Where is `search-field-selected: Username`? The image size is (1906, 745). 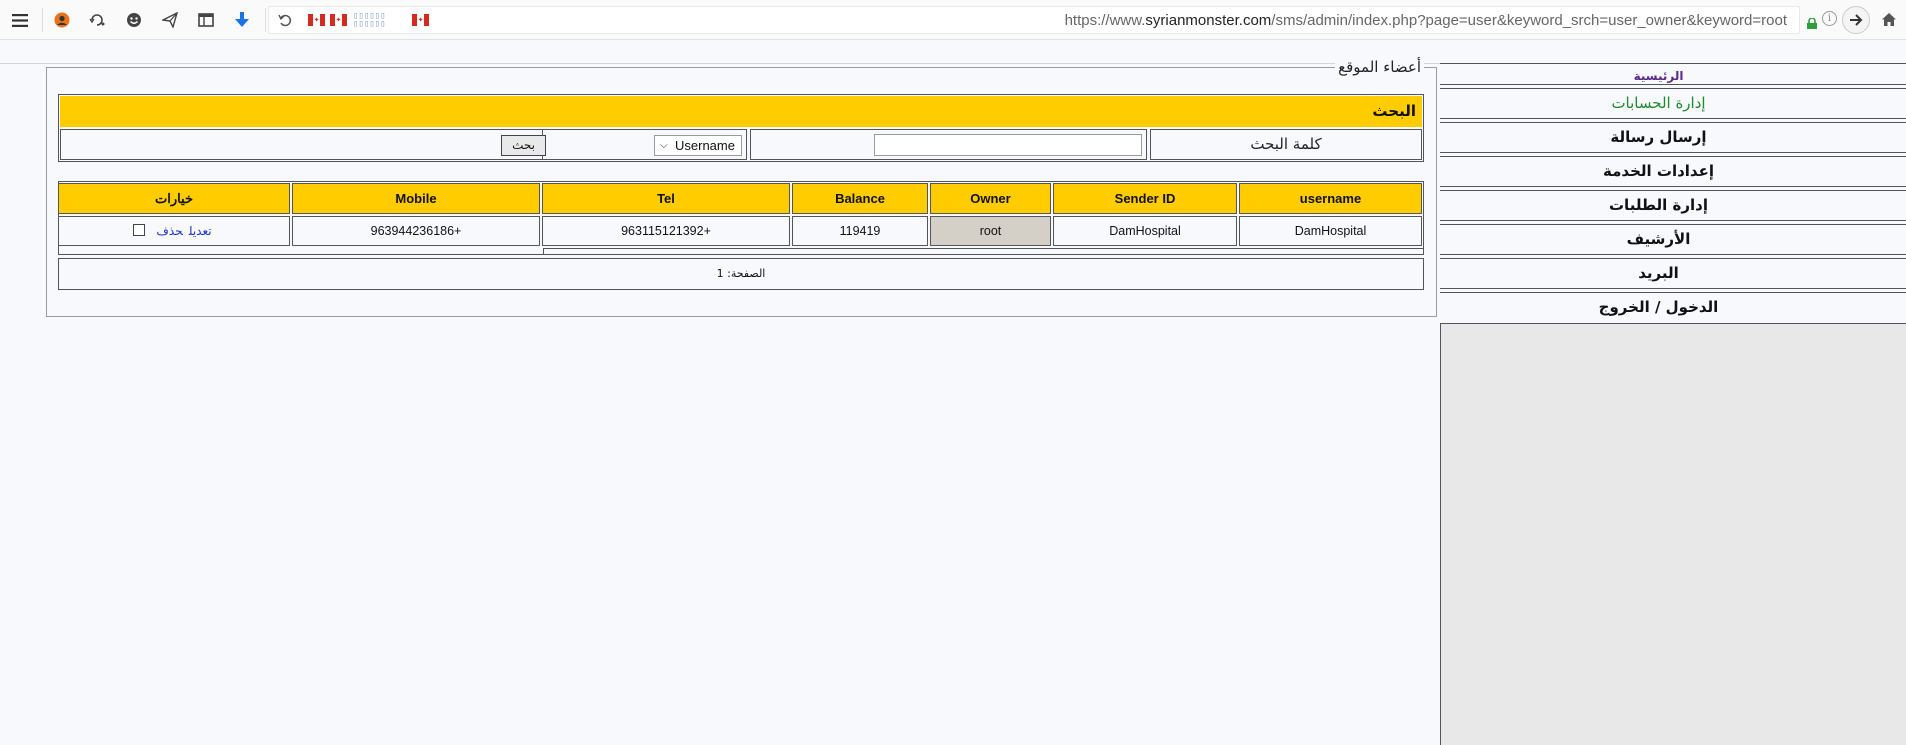 search-field-selected: Username is located at coordinates (705, 145).